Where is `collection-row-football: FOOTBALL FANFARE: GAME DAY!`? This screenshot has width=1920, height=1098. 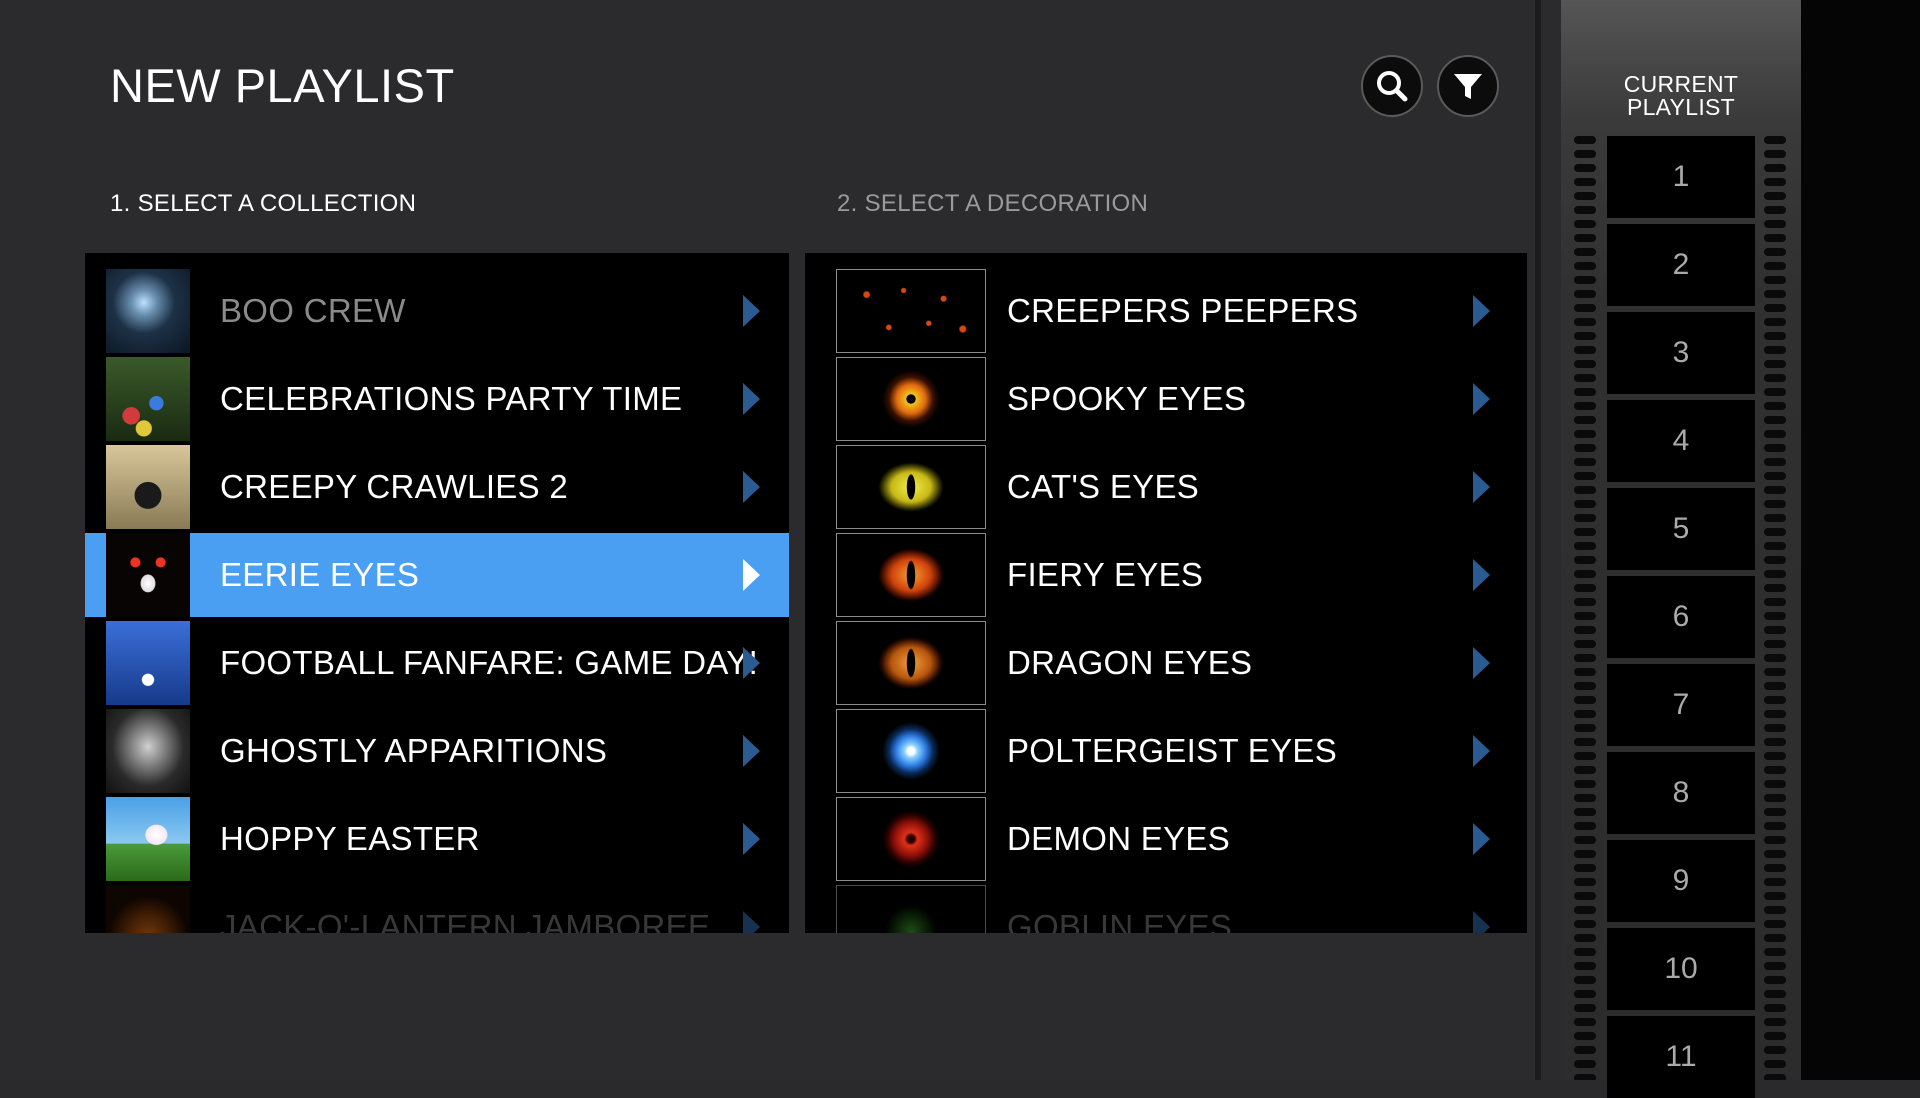 collection-row-football: FOOTBALL FANFARE: GAME DAY! is located at coordinates (437, 663).